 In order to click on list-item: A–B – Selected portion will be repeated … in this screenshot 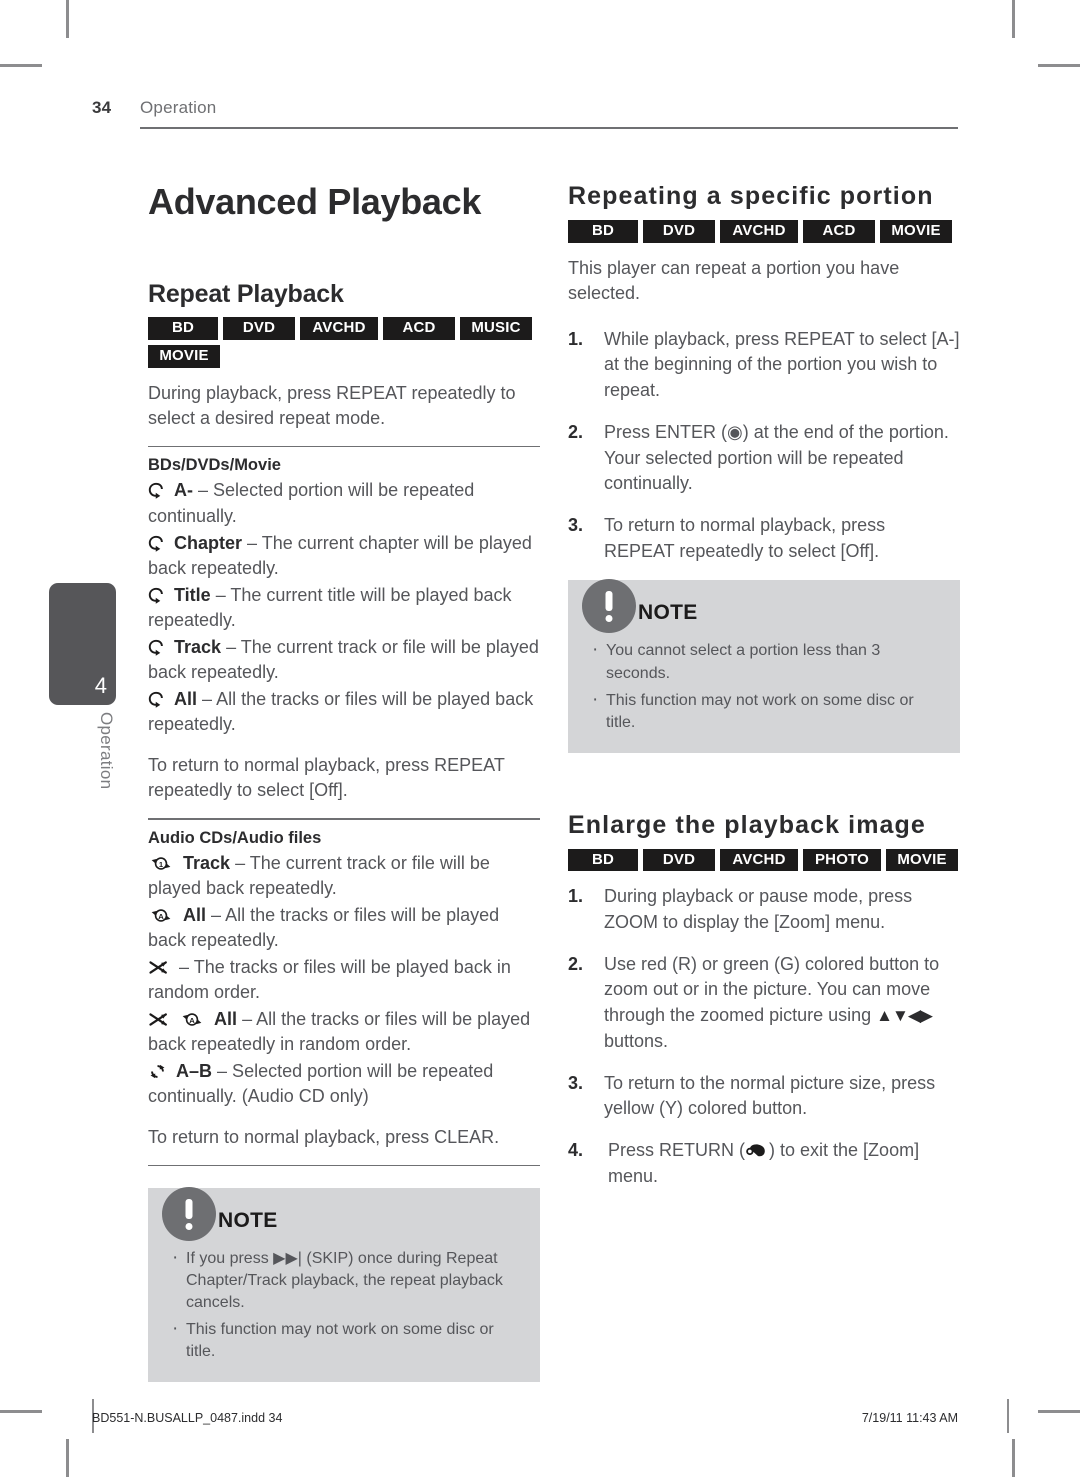, I will do `click(344, 1084)`.